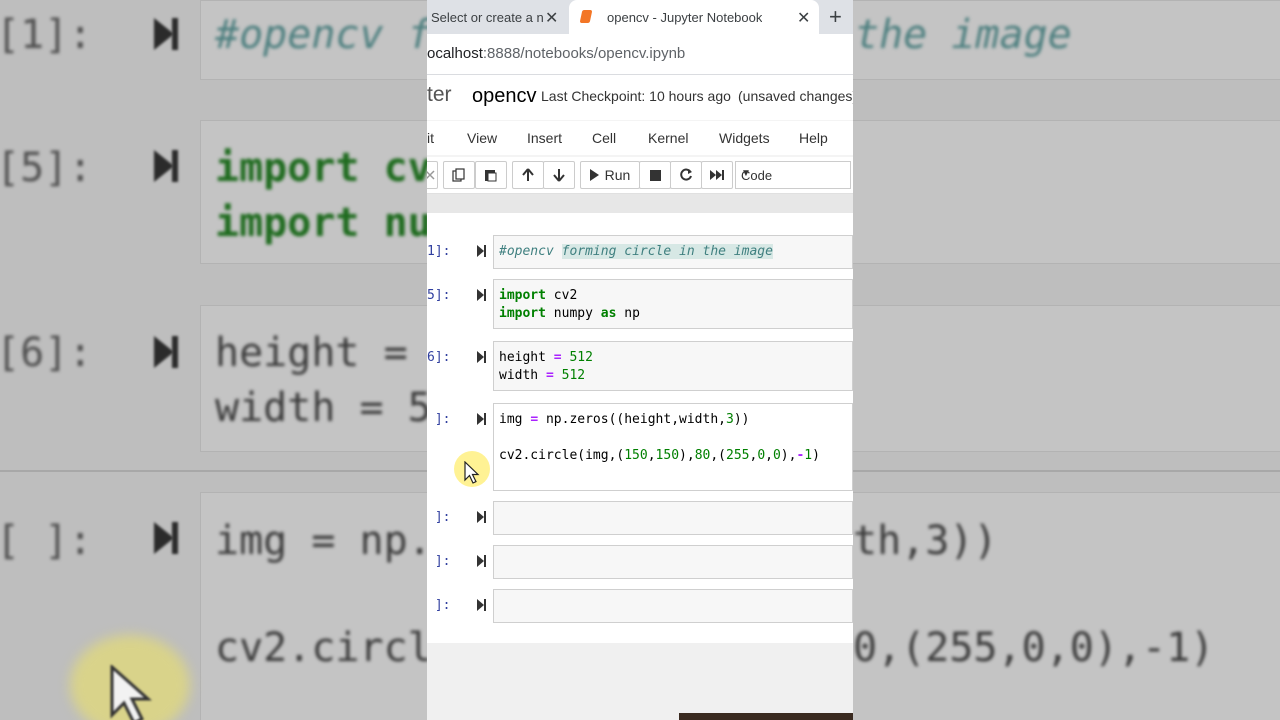 Image resolution: width=1280 pixels, height=720 pixels. What do you see at coordinates (738, 455) in the screenshot?
I see `code-token: 255` at bounding box center [738, 455].